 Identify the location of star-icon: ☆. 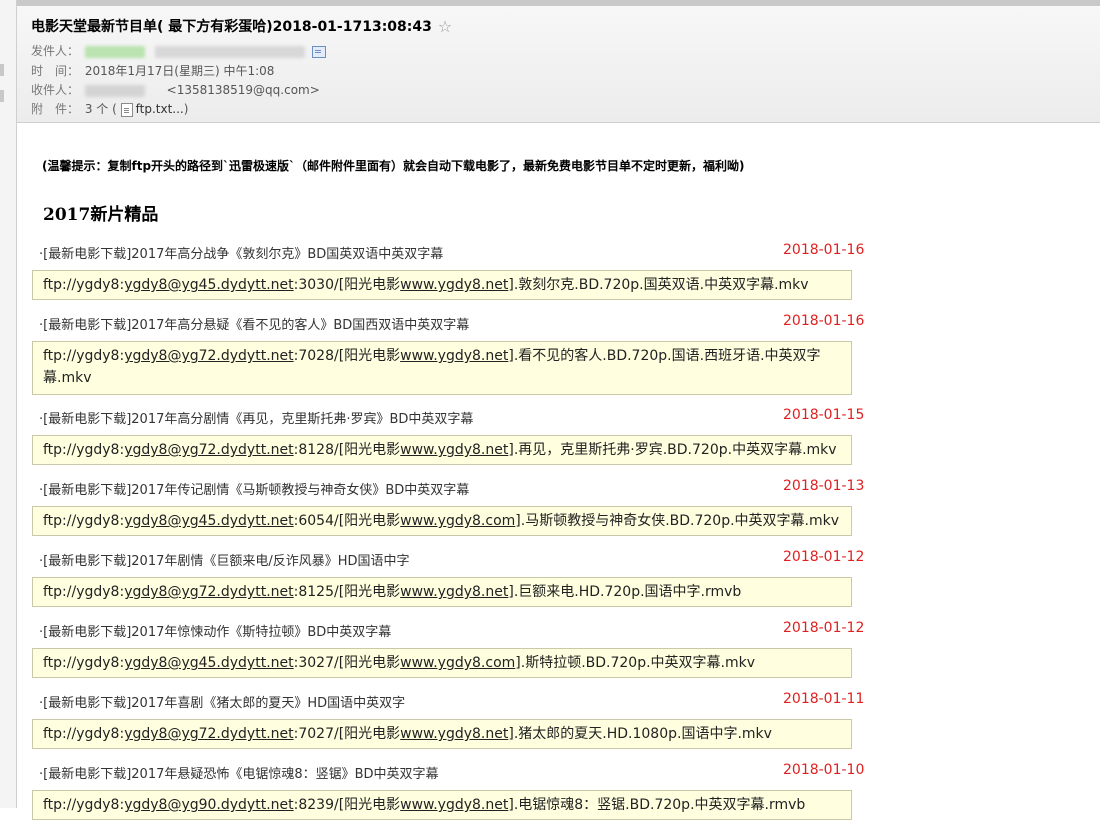
(445, 26).